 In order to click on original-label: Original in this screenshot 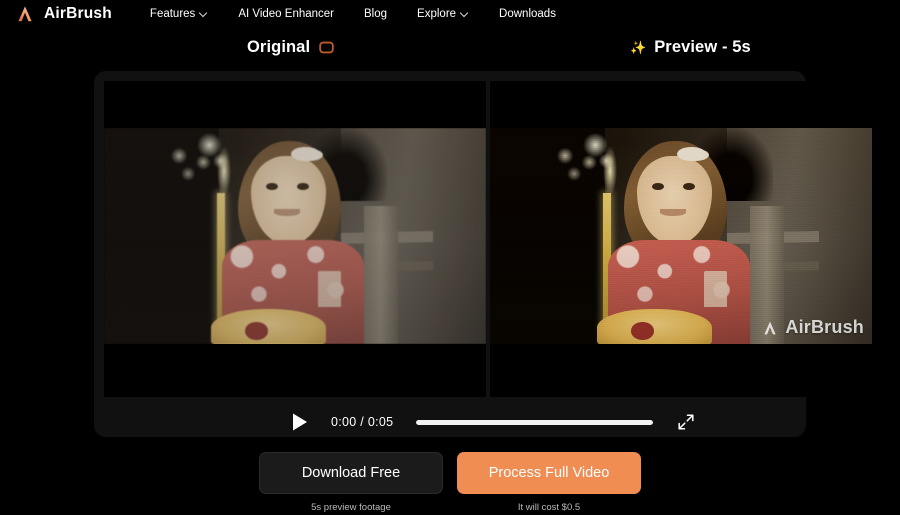, I will do `click(279, 47)`.